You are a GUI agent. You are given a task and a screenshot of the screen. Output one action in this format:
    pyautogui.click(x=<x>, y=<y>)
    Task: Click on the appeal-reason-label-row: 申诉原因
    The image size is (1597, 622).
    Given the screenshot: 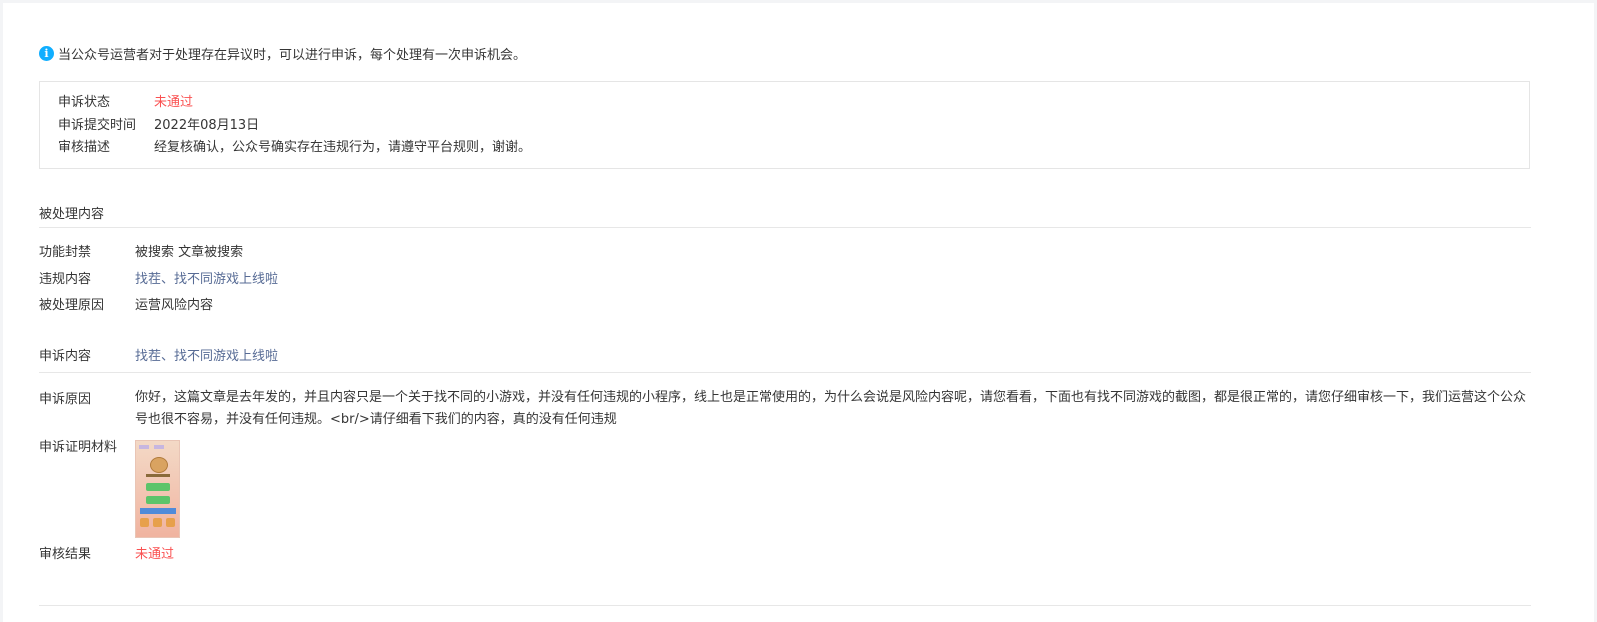 What is the action you would take?
    pyautogui.click(x=65, y=400)
    